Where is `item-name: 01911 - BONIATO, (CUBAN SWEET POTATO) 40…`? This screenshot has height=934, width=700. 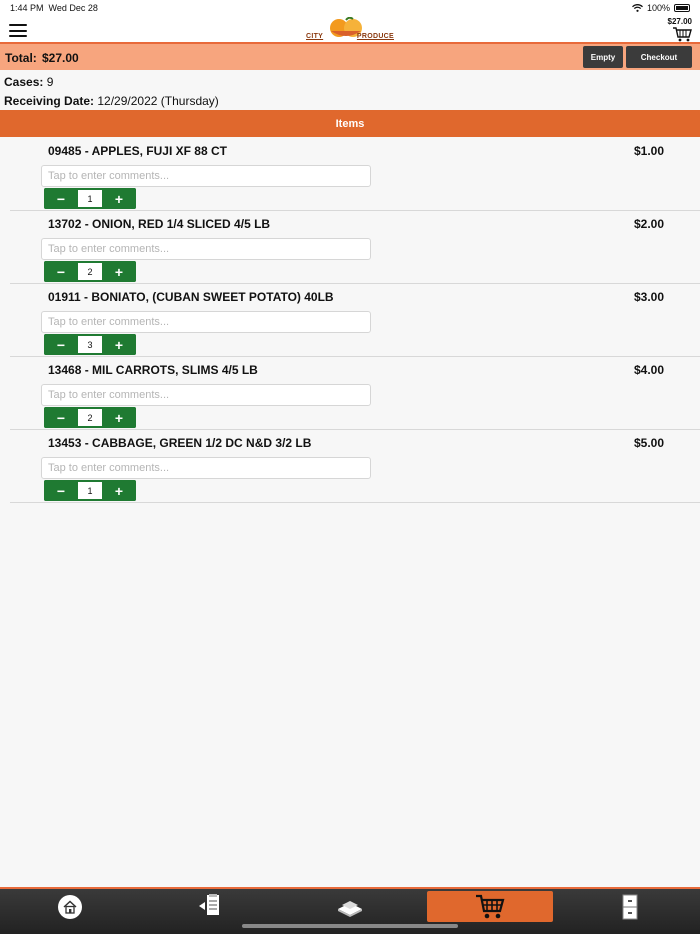 item-name: 01911 - BONIATO, (CUBAN SWEET POTATO) 40… is located at coordinates (191, 297).